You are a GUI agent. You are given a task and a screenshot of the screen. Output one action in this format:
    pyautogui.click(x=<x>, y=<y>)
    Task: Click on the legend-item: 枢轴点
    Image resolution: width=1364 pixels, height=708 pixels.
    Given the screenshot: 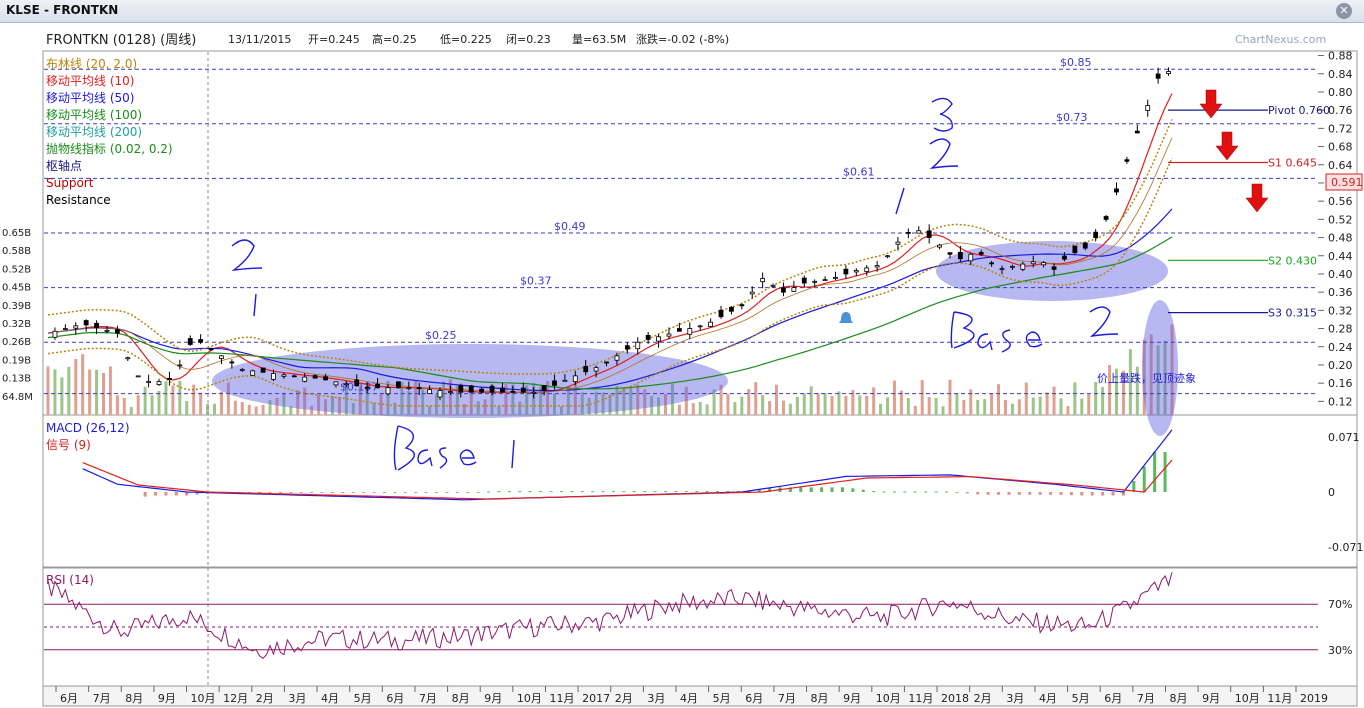 What is the action you would take?
    pyautogui.click(x=64, y=165)
    